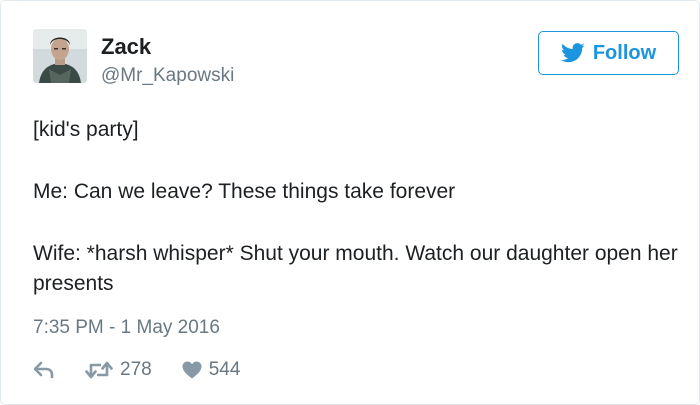  I want to click on display-name: Zack, so click(126, 47).